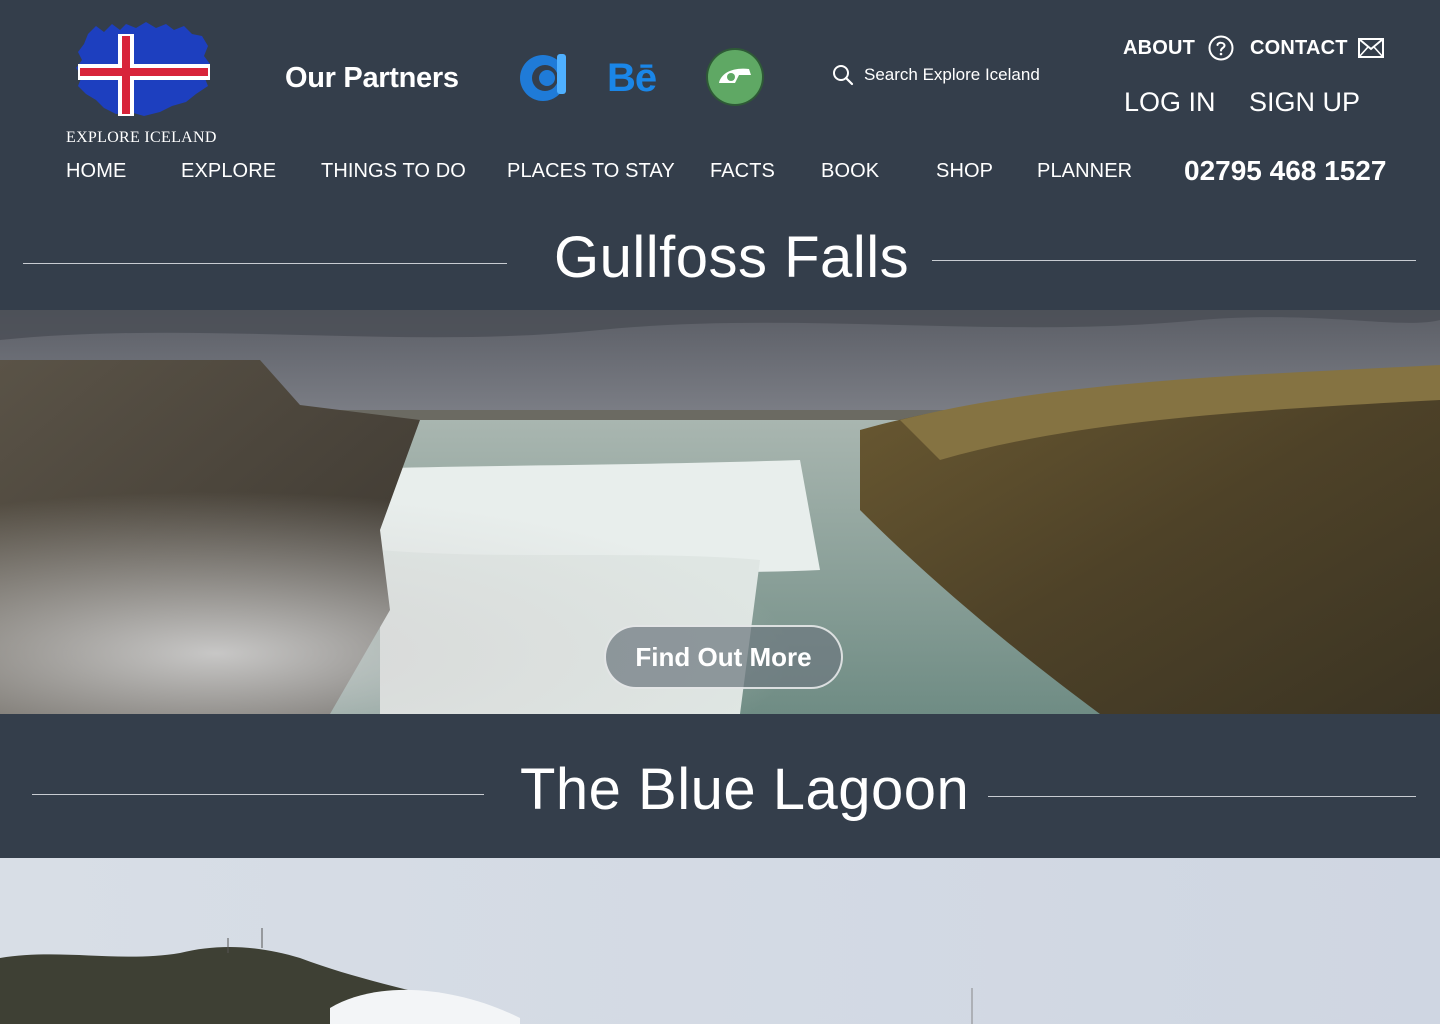 This screenshot has height=1024, width=1440. I want to click on nav-things-to-do: THINGS TO DO, so click(393, 171).